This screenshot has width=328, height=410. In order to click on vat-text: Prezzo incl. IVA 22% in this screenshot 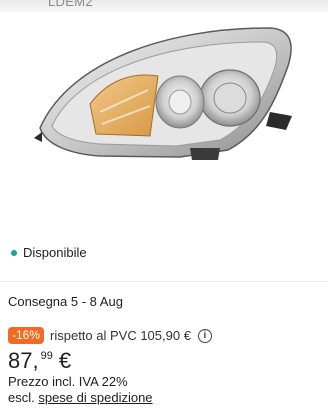, I will do `click(68, 381)`.